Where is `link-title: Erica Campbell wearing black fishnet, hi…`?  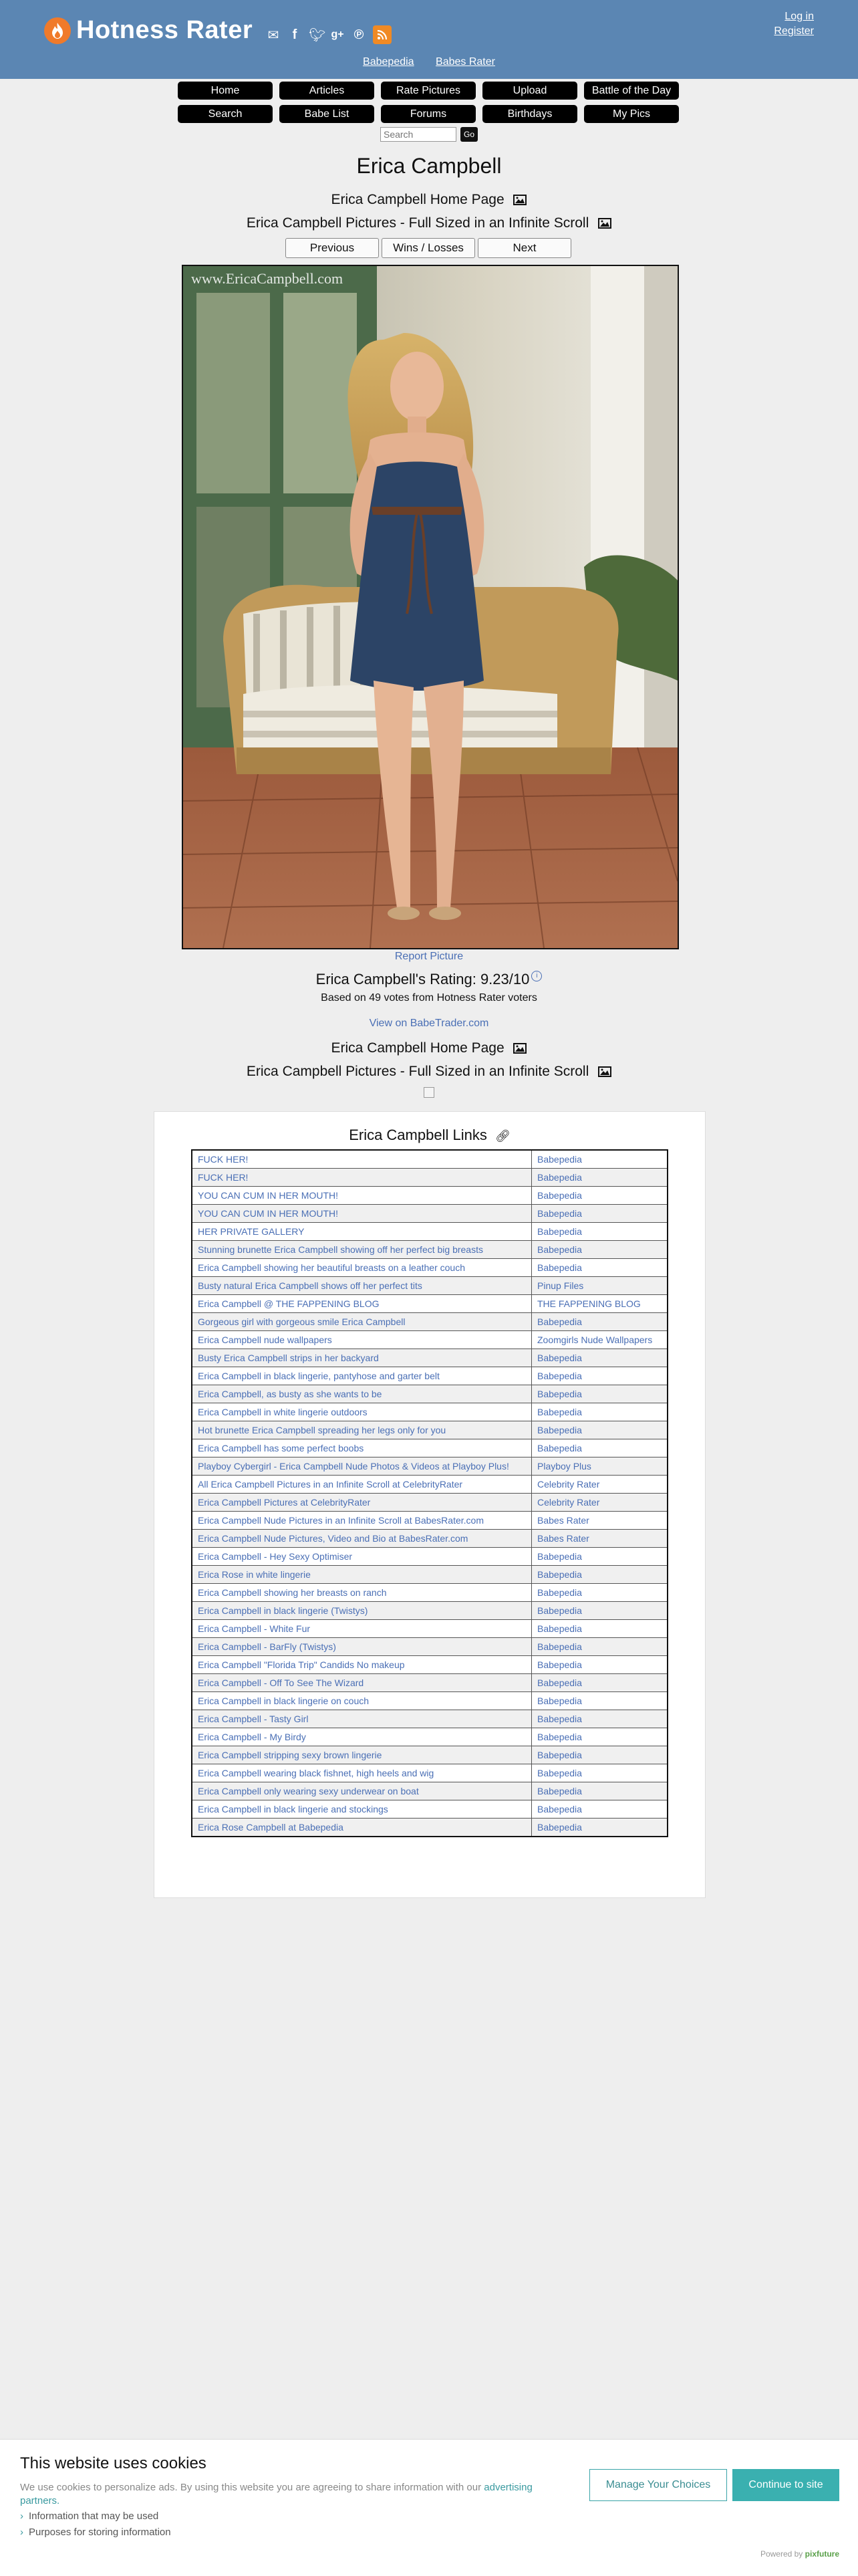
link-title: Erica Campbell wearing black fishnet, hi… is located at coordinates (361, 1773).